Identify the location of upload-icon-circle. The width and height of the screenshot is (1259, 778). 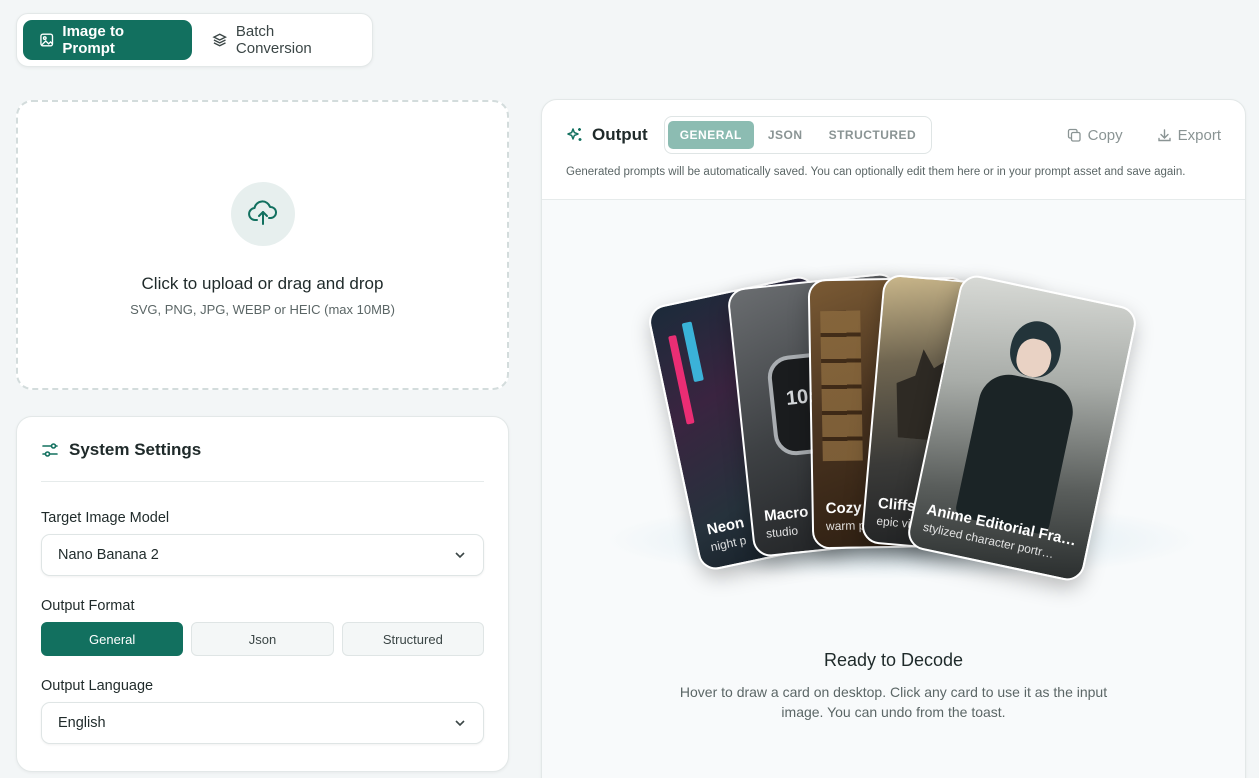
(262, 214).